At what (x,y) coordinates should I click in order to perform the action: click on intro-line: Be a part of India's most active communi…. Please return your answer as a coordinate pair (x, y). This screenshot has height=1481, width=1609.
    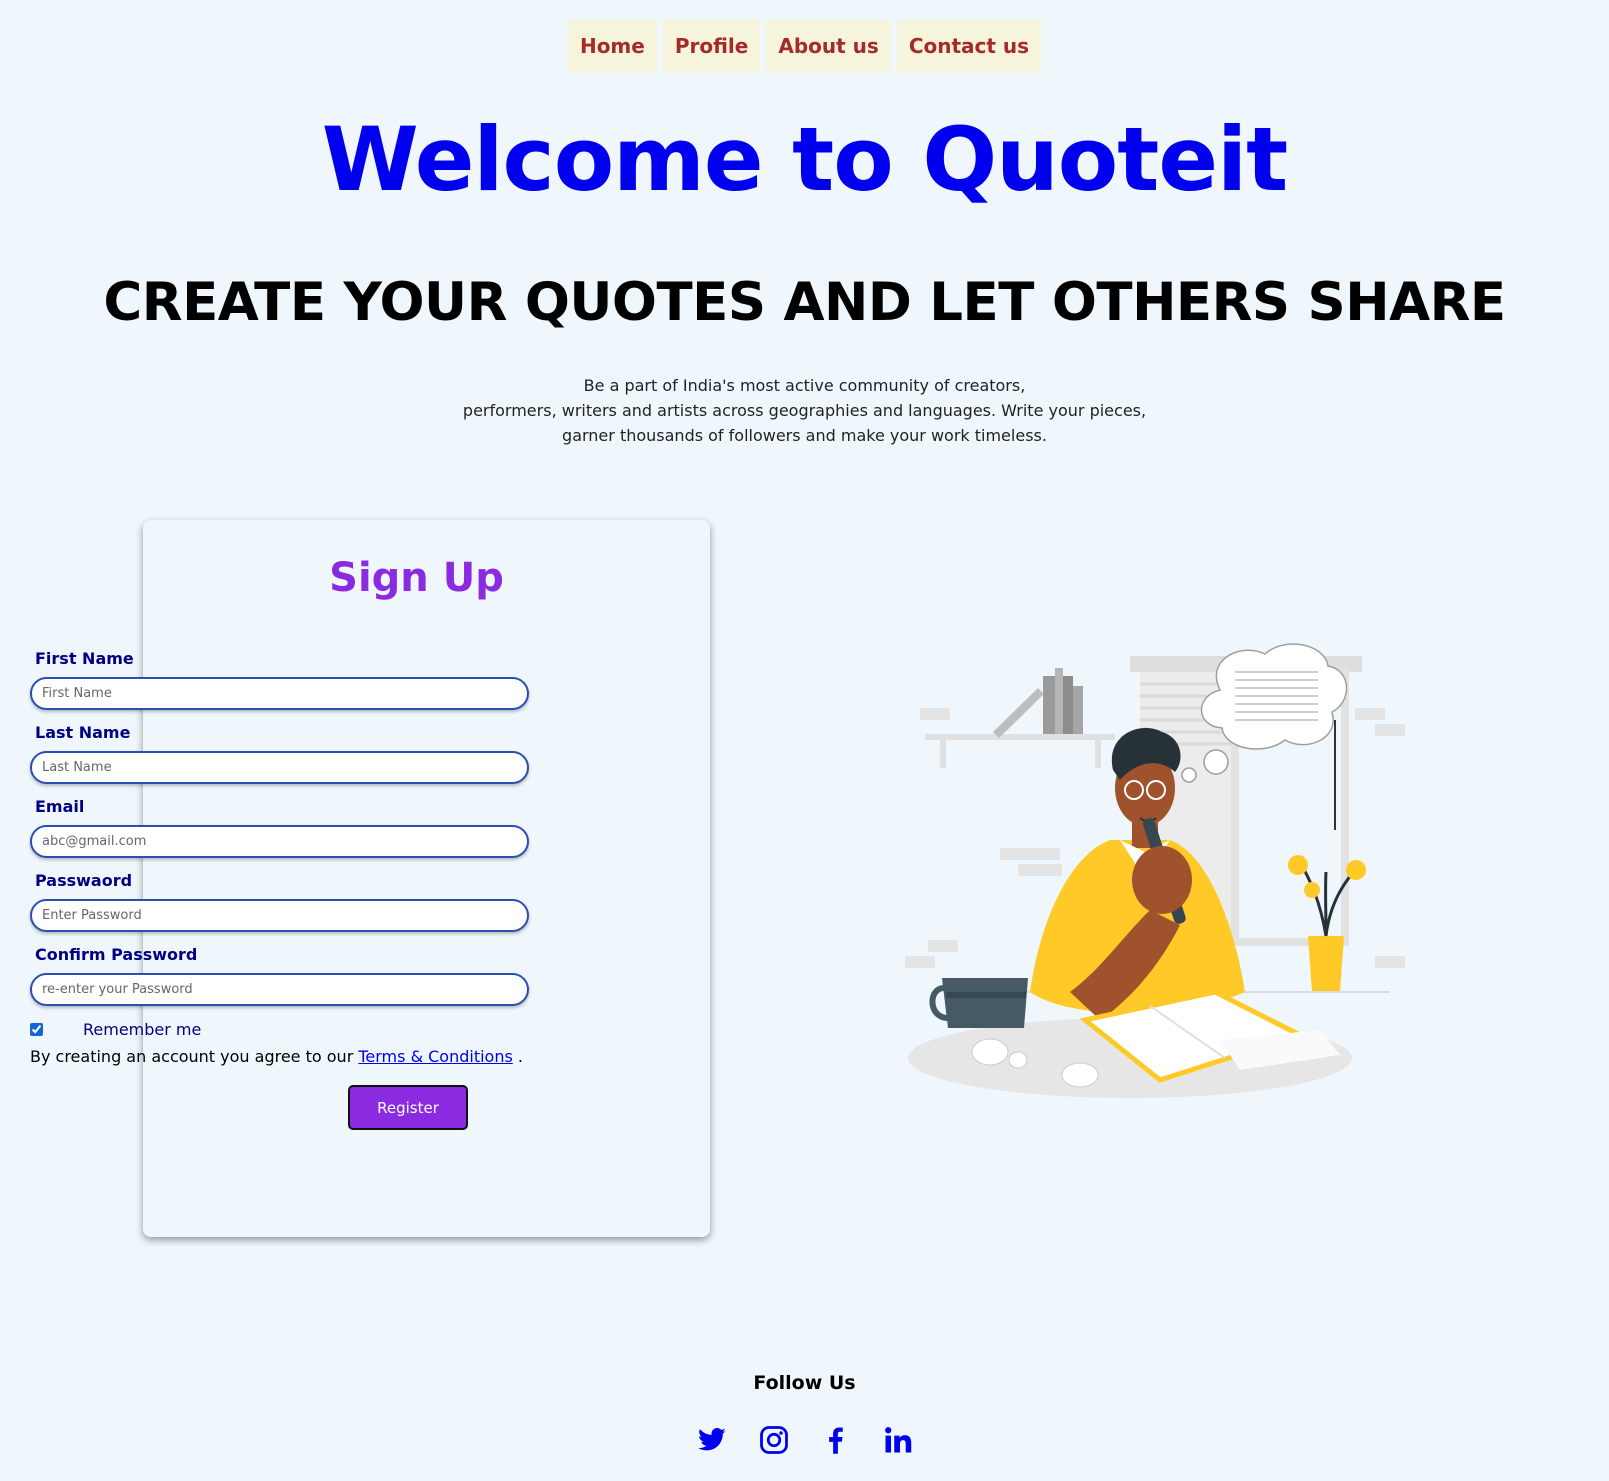
    Looking at the image, I should click on (804, 385).